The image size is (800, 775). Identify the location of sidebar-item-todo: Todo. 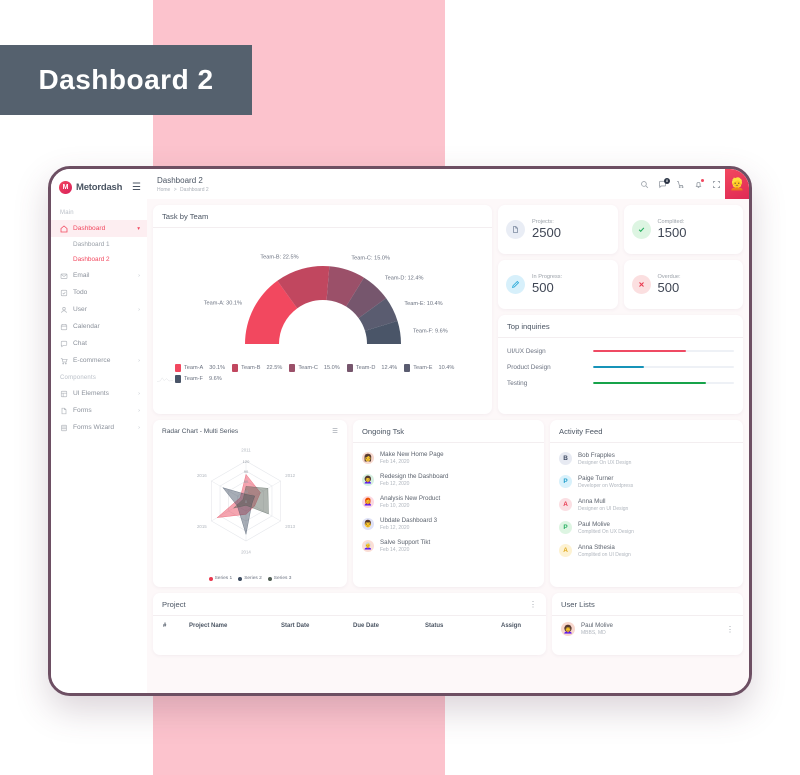
(99, 292).